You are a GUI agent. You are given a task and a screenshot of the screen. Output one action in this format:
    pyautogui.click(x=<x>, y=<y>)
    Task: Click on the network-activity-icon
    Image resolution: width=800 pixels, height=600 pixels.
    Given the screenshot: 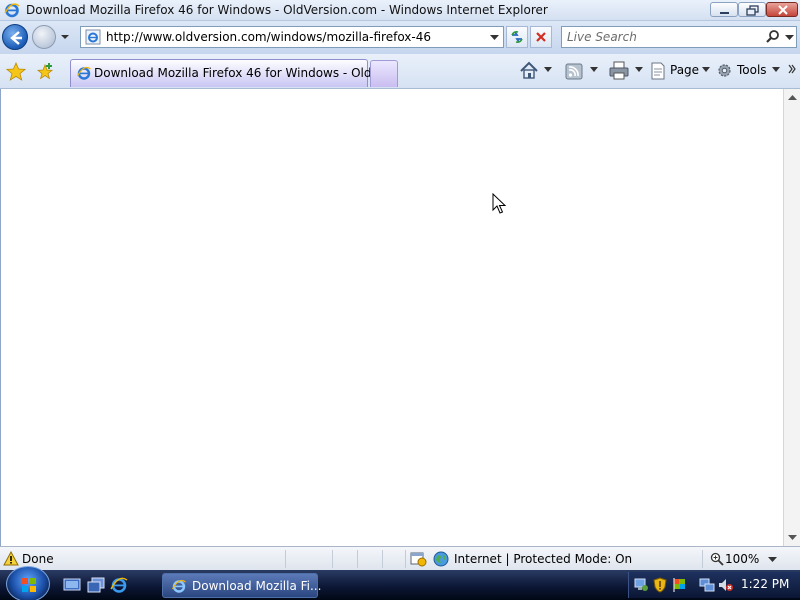 What is the action you would take?
    pyautogui.click(x=641, y=585)
    